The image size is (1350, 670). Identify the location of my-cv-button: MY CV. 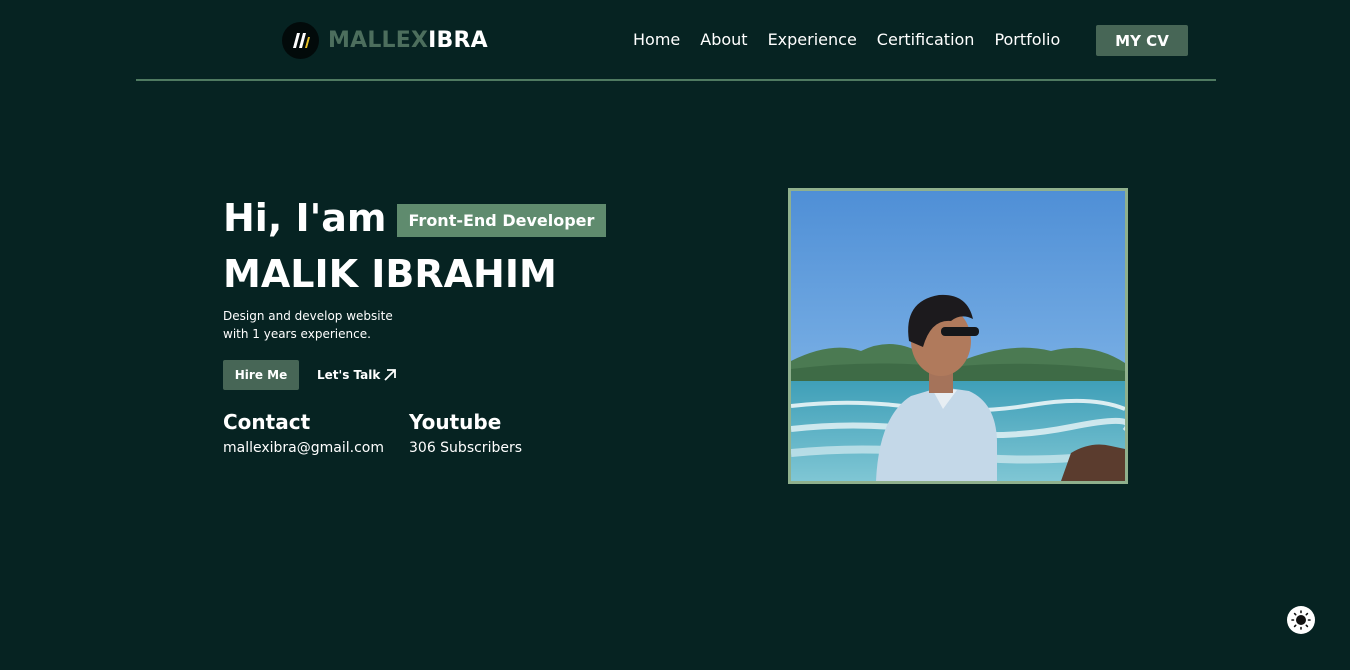
(1142, 40).